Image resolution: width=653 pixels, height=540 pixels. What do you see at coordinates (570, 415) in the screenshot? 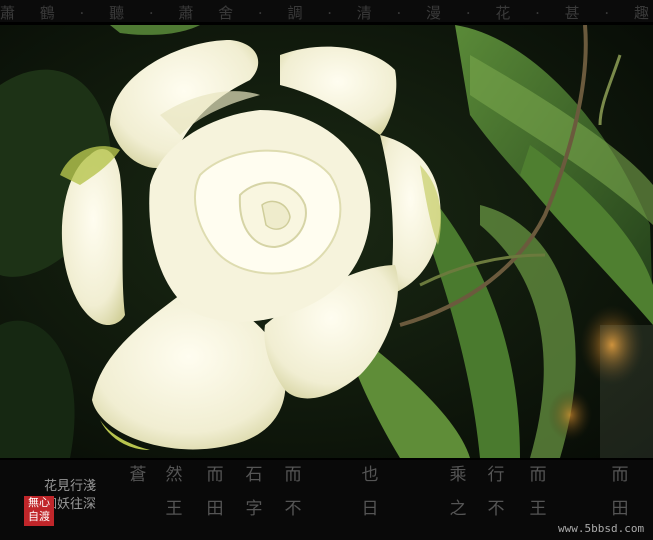
I see `bokeh-blur` at bounding box center [570, 415].